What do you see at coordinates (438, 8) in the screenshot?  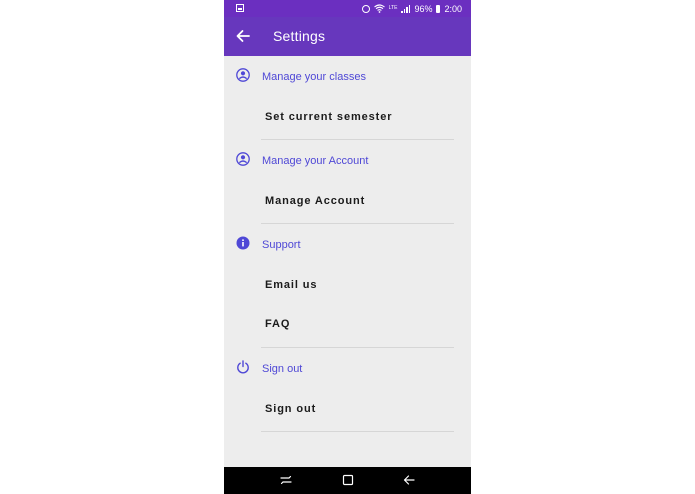 I see `battery-icon` at bounding box center [438, 8].